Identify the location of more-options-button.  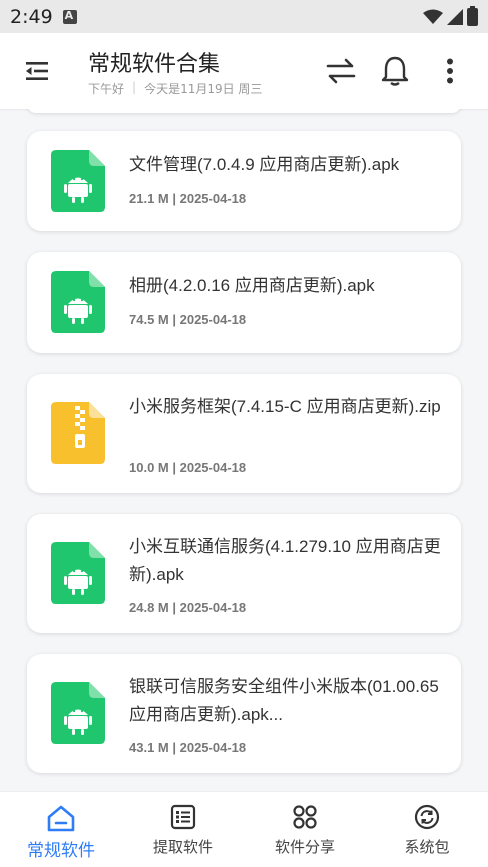
(450, 71).